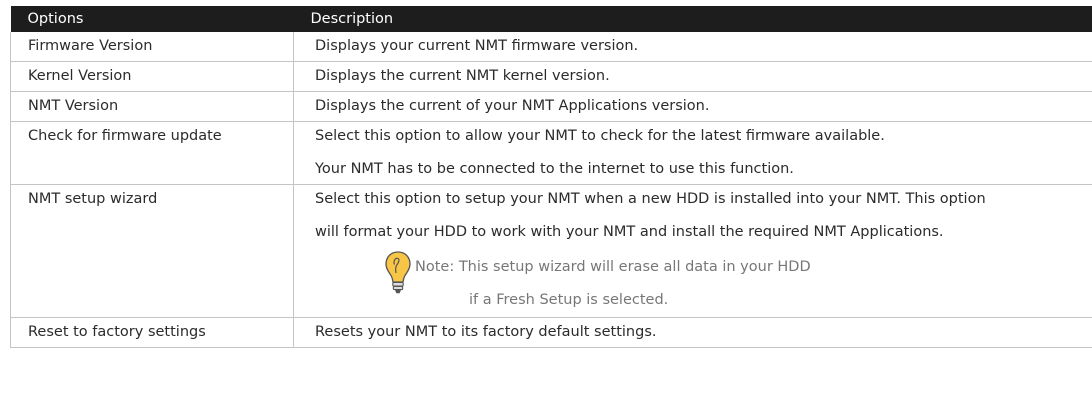  Describe the element at coordinates (398, 273) in the screenshot. I see `lightbulb-icon` at that location.